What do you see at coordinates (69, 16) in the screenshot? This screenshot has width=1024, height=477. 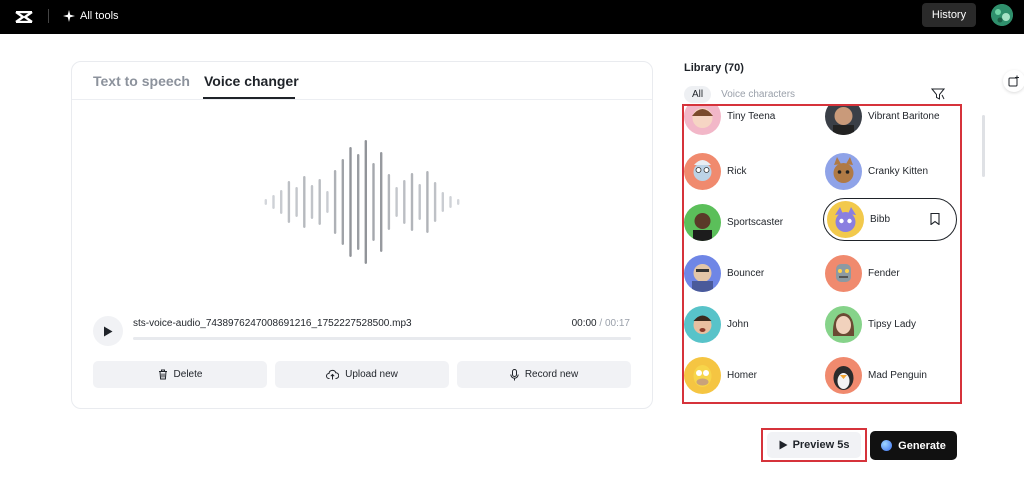 I see `sparkle-icon` at bounding box center [69, 16].